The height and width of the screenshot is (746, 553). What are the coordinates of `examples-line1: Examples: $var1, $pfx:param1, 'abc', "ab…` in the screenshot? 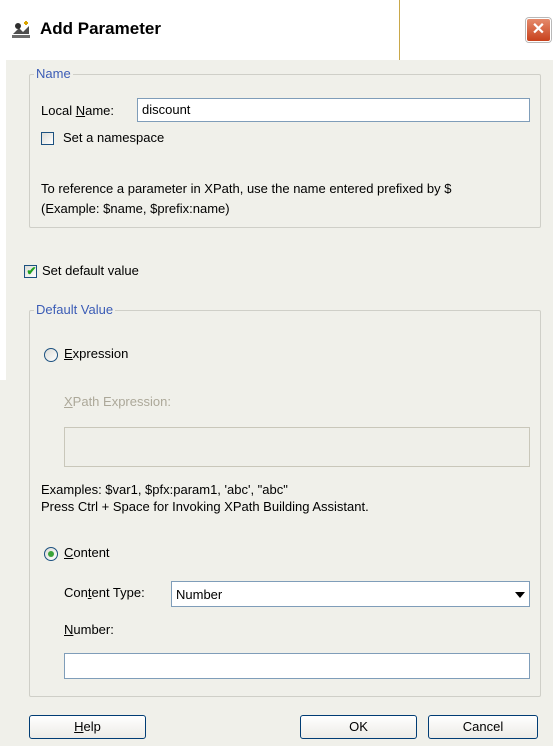 It's located at (164, 489).